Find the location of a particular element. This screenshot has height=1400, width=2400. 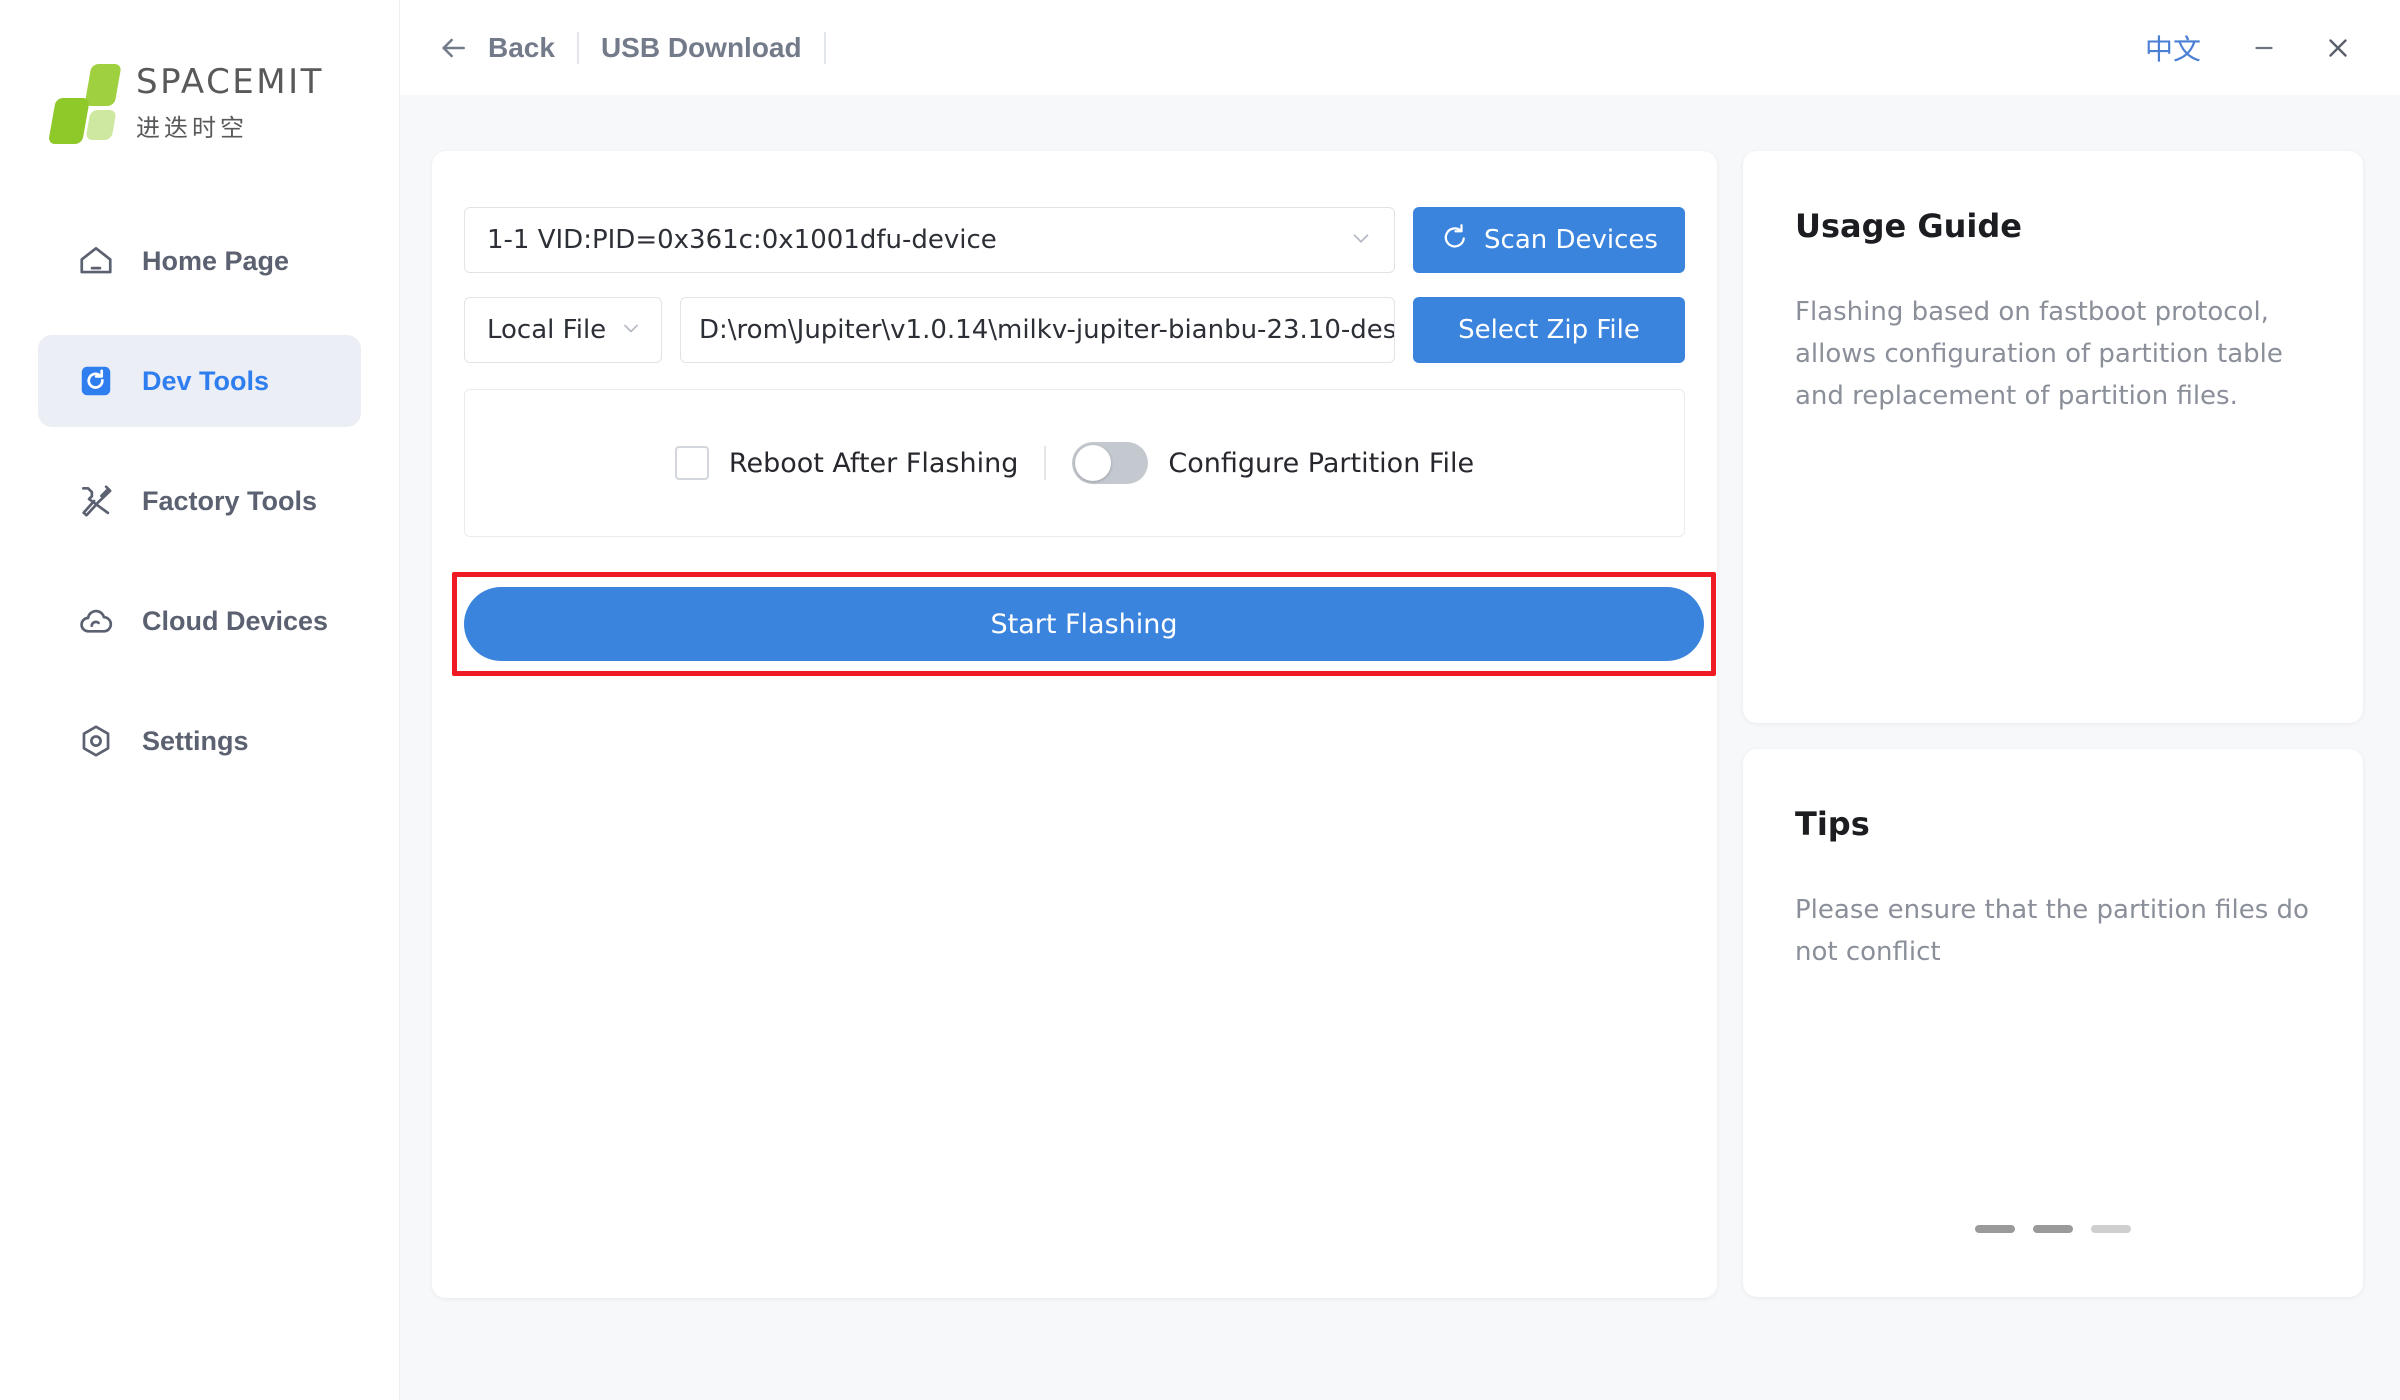

sidebar-item-home-page: Home Page is located at coordinates (199, 261).